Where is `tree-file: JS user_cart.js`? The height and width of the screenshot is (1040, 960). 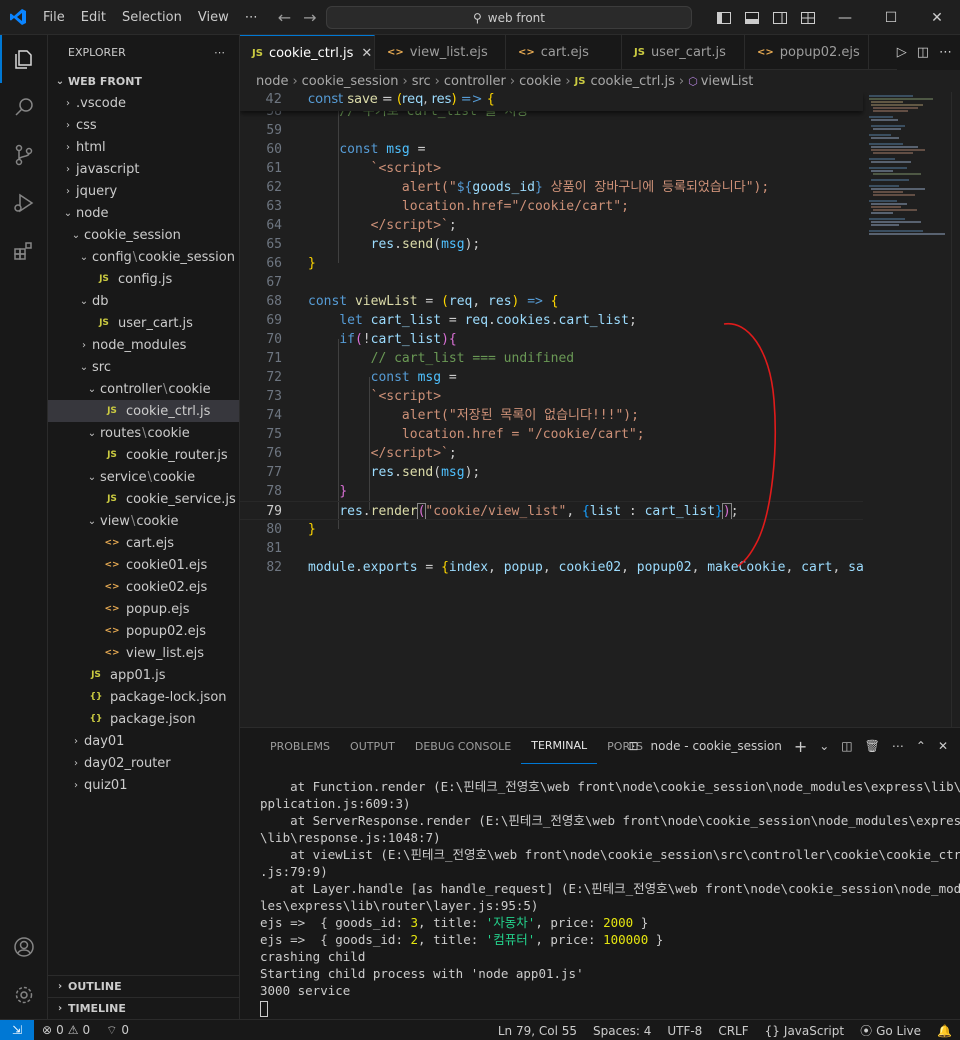 tree-file: JS user_cart.js is located at coordinates (143, 323).